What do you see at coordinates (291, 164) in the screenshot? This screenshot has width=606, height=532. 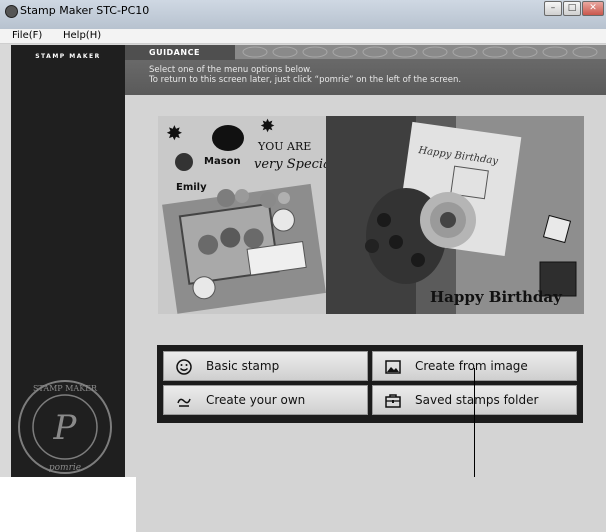 I see `very-special-text: very Special` at bounding box center [291, 164].